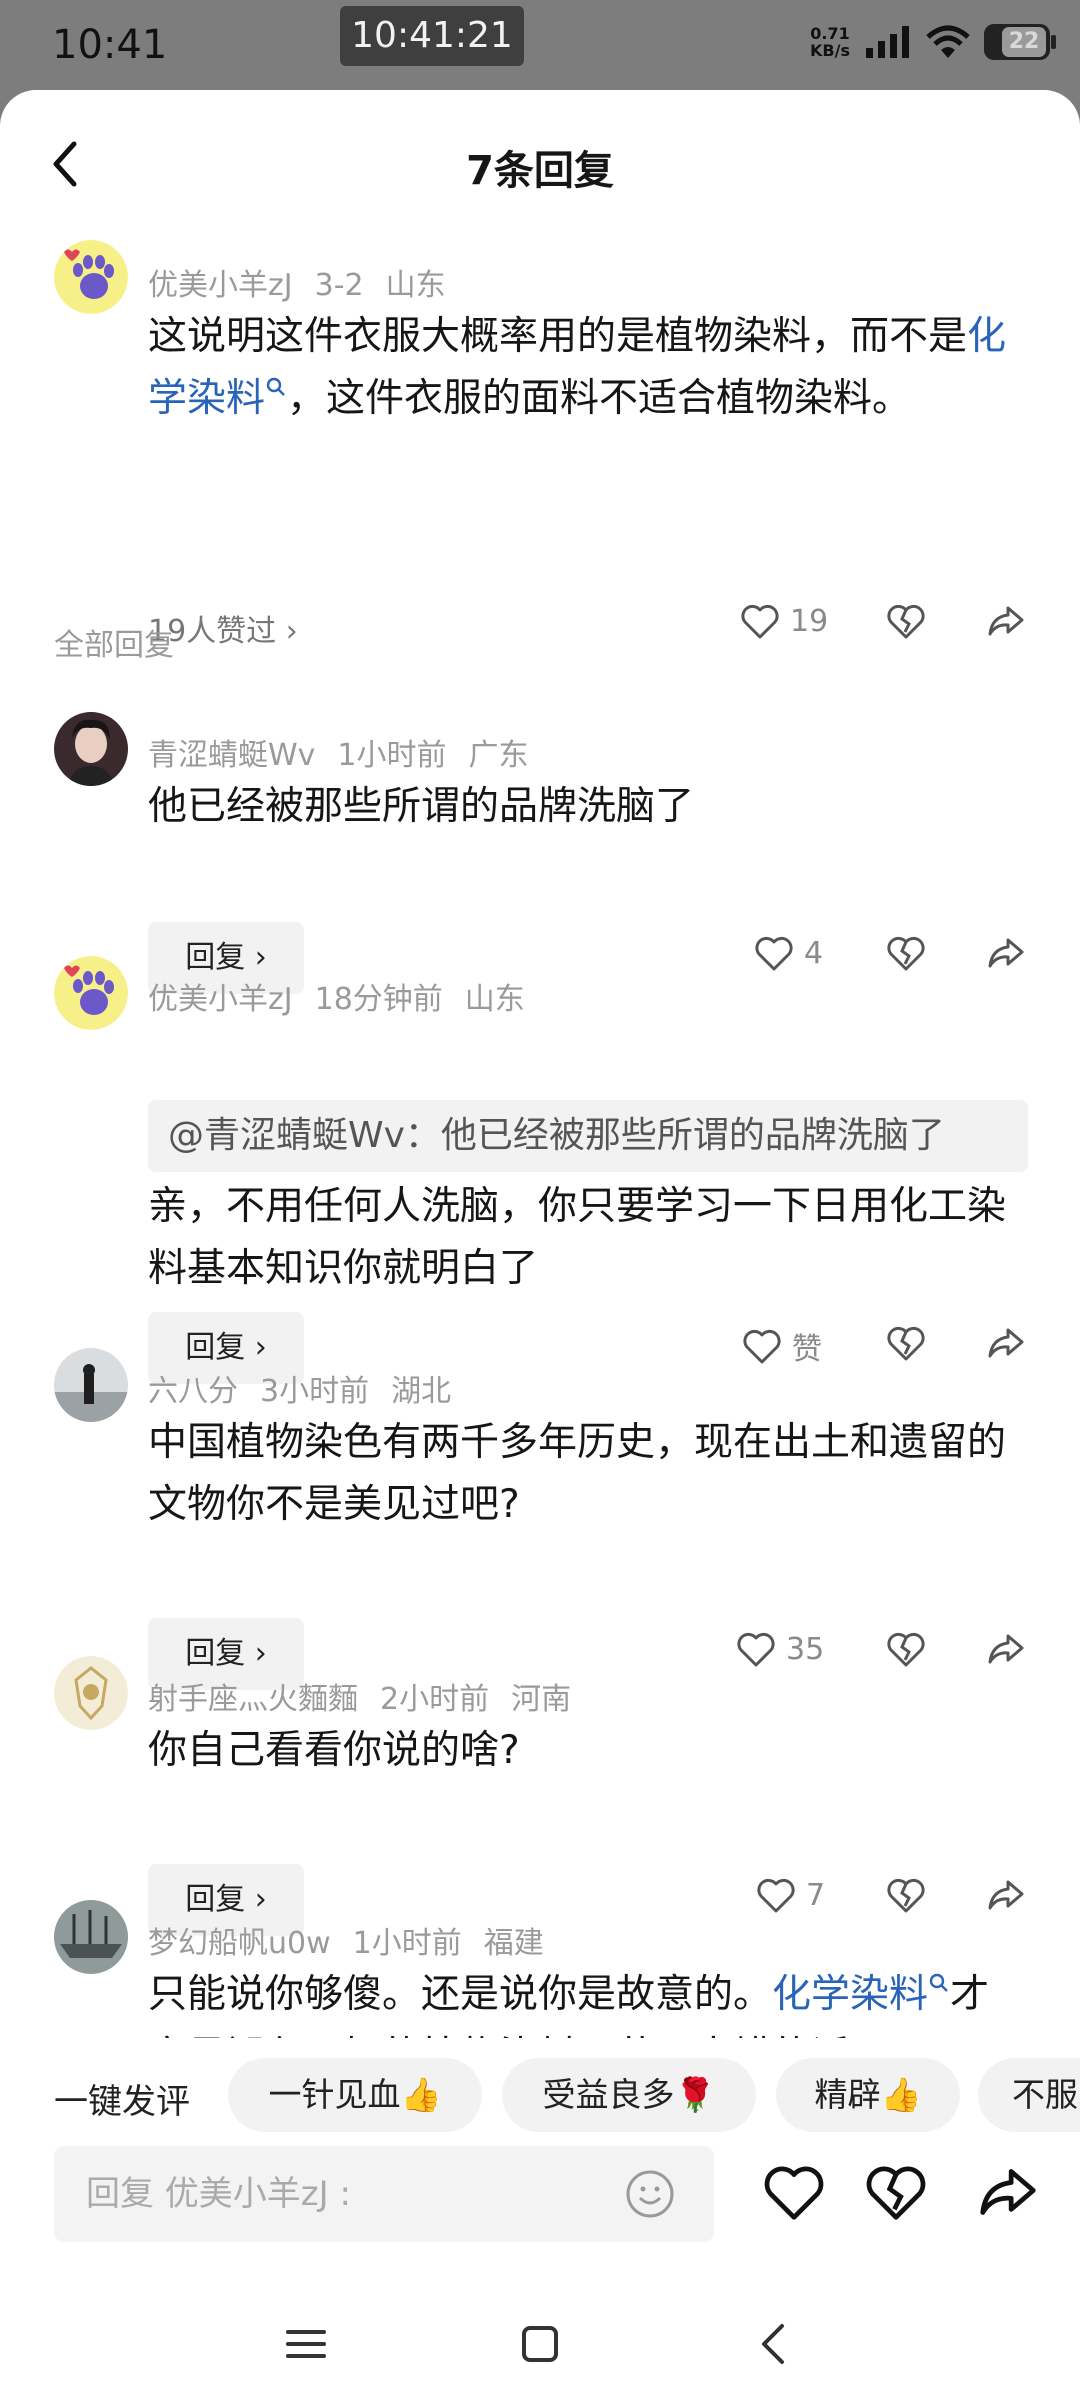  I want to click on menu-button, so click(306, 2344).